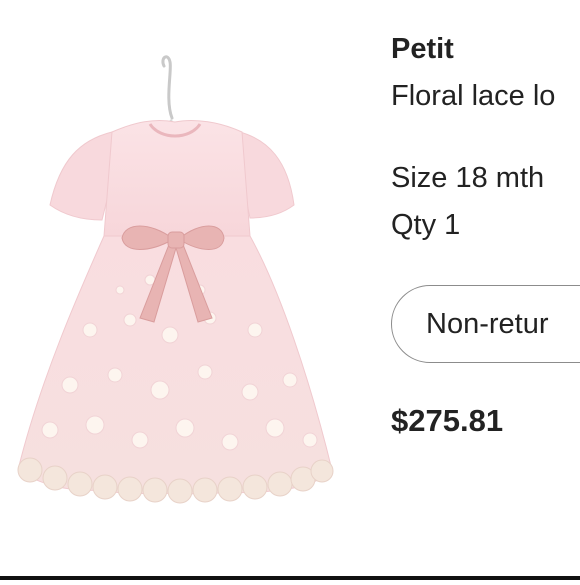 The height and width of the screenshot is (585, 580). What do you see at coordinates (167, 91) in the screenshot?
I see `hanger` at bounding box center [167, 91].